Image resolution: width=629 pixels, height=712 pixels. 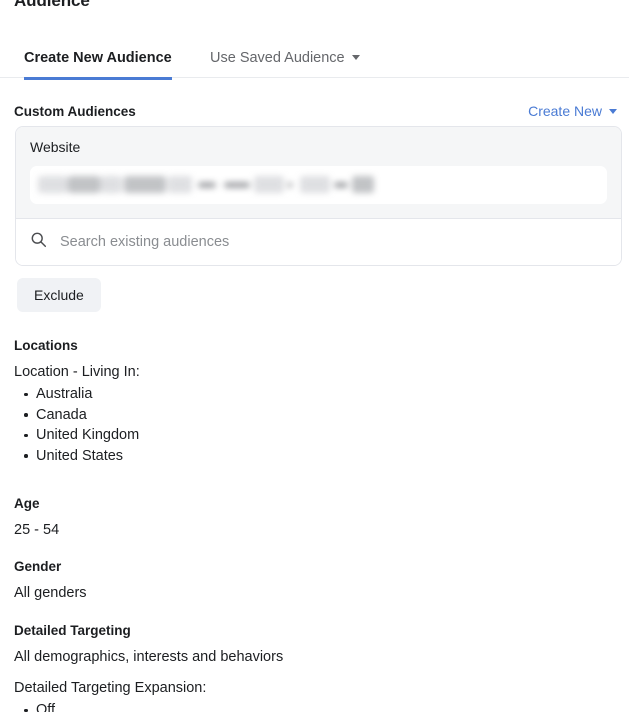 I want to click on search-icon, so click(x=38, y=242).